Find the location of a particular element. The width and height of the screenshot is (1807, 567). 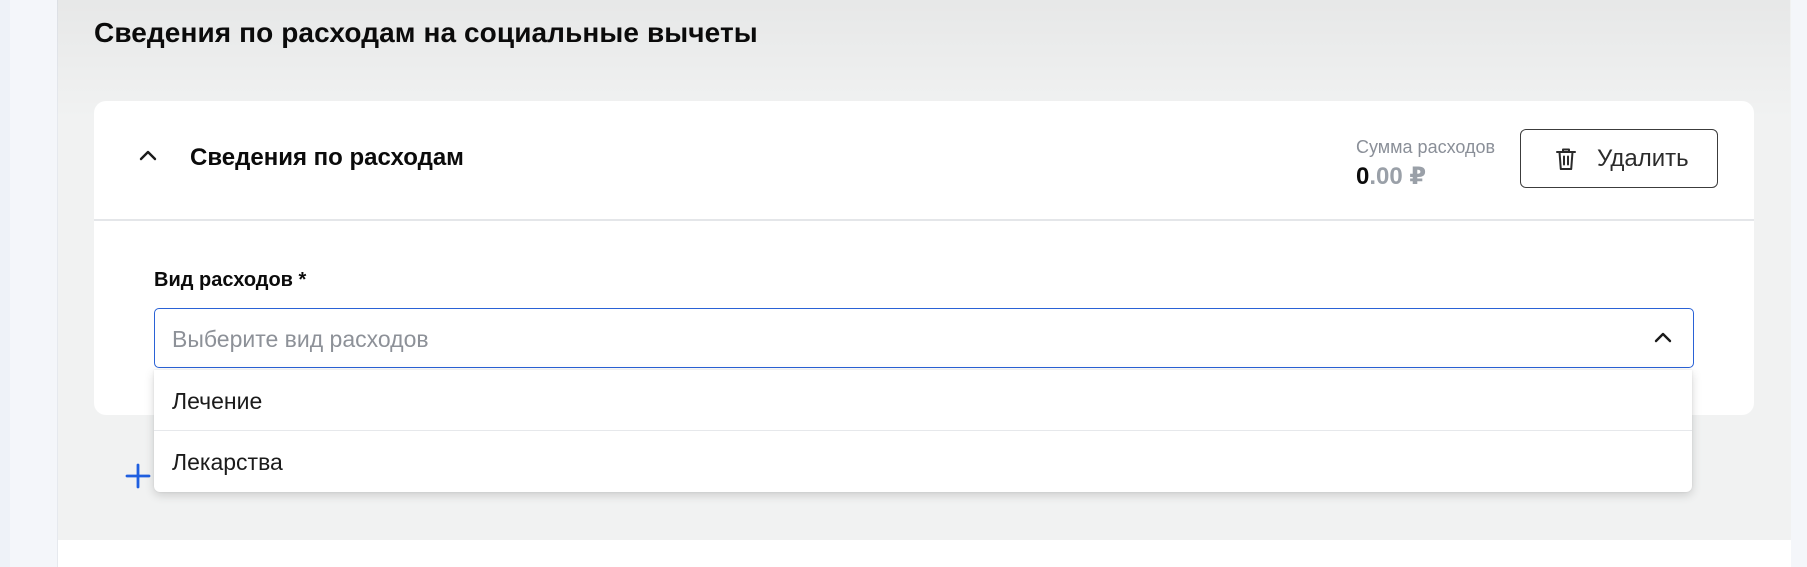

left-strip is located at coordinates (5, 283).